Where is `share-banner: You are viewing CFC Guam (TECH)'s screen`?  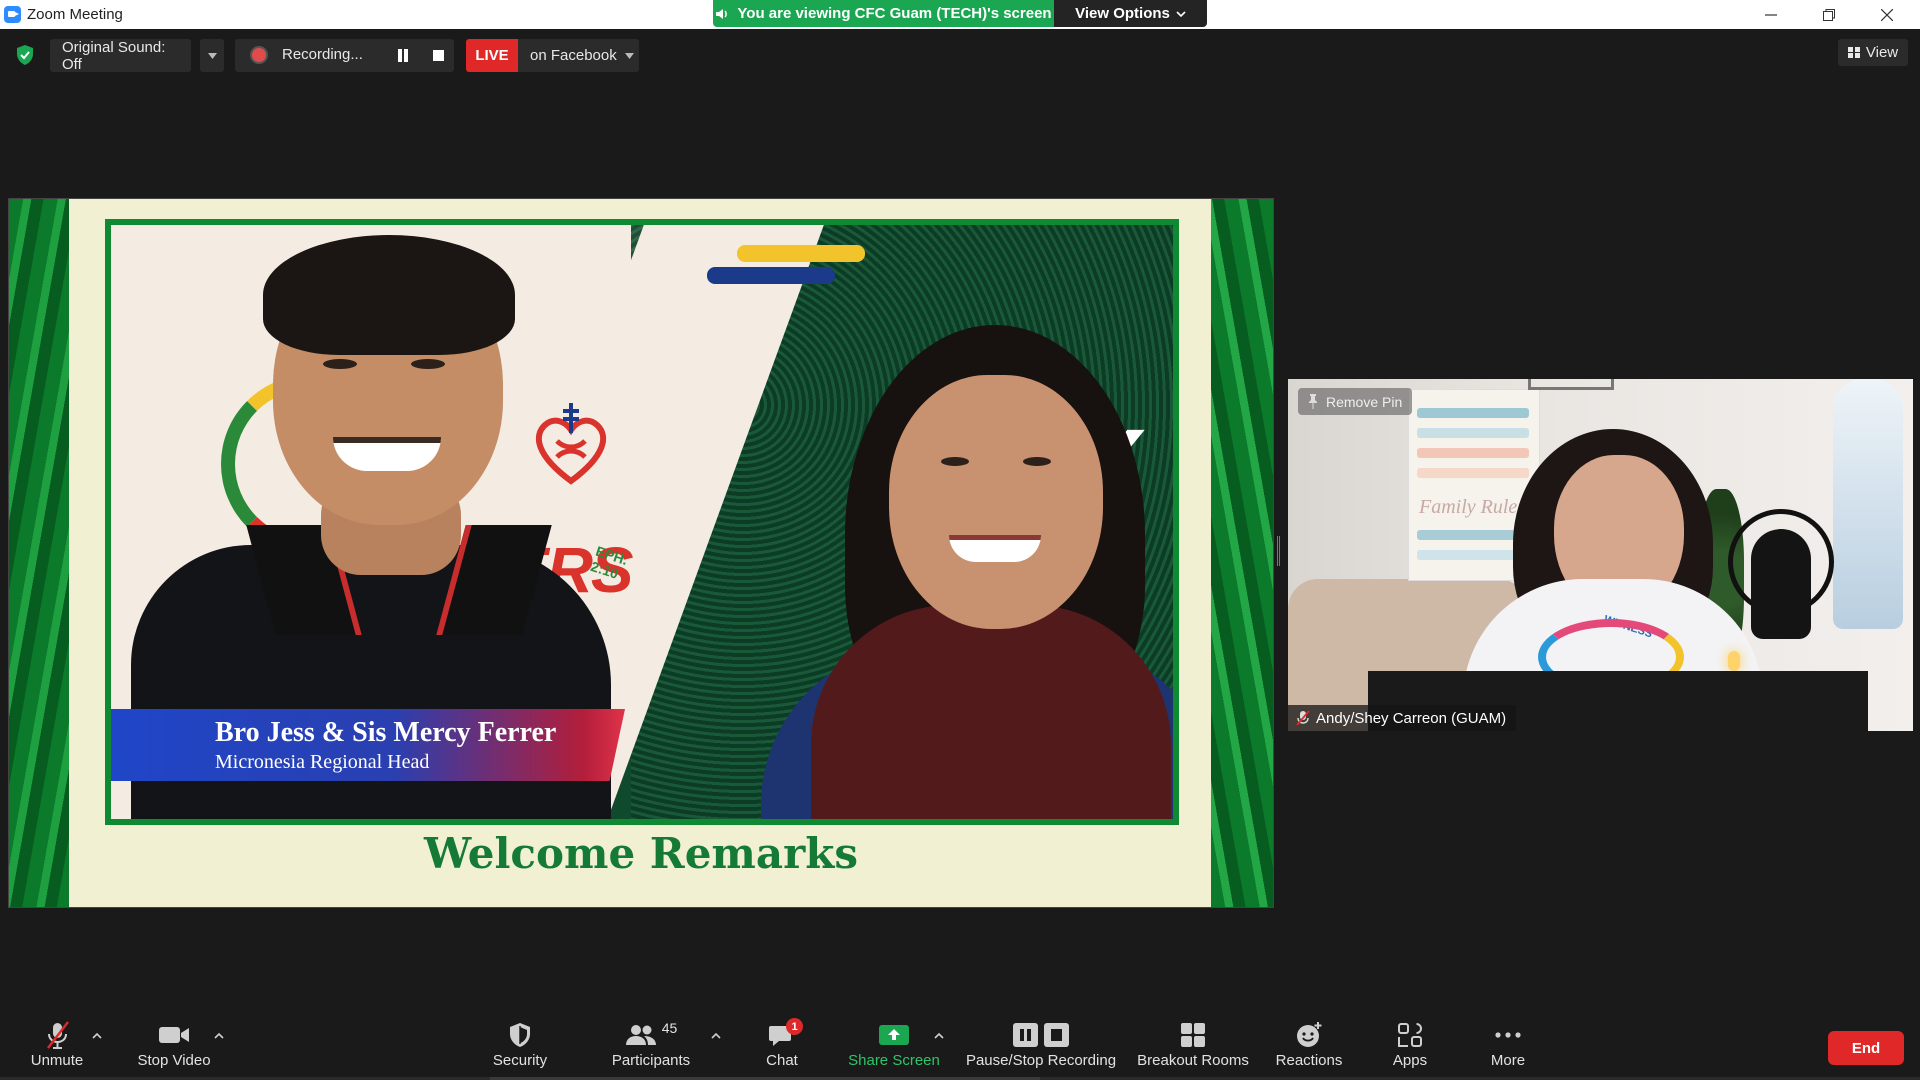
share-banner: You are viewing CFC Guam (TECH)'s screen is located at coordinates (883, 13).